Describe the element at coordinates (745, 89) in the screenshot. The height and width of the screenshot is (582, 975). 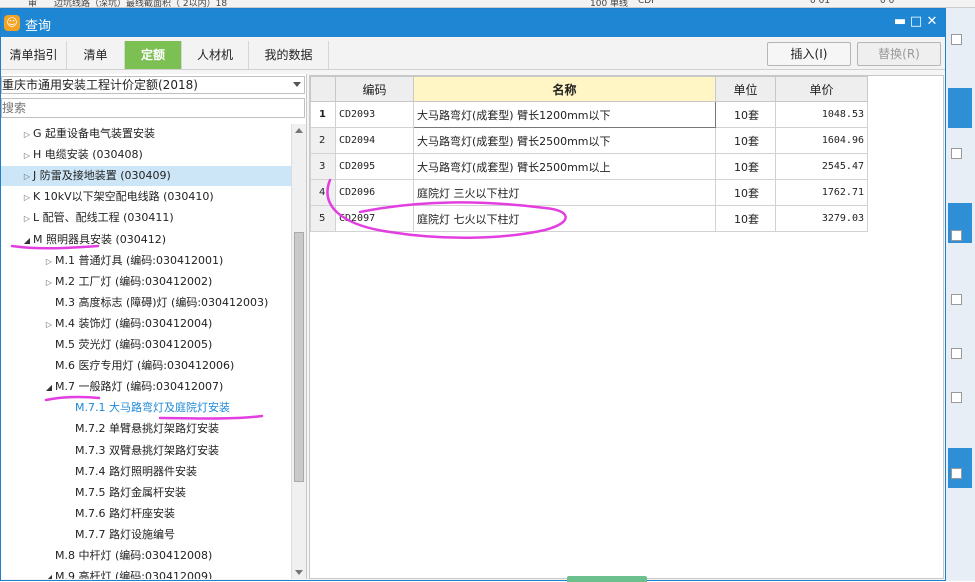
I see `column-header-unit: 单位` at that location.